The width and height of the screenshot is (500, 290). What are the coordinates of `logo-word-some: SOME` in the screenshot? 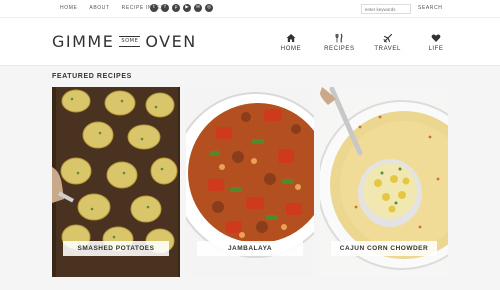 It's located at (130, 41).